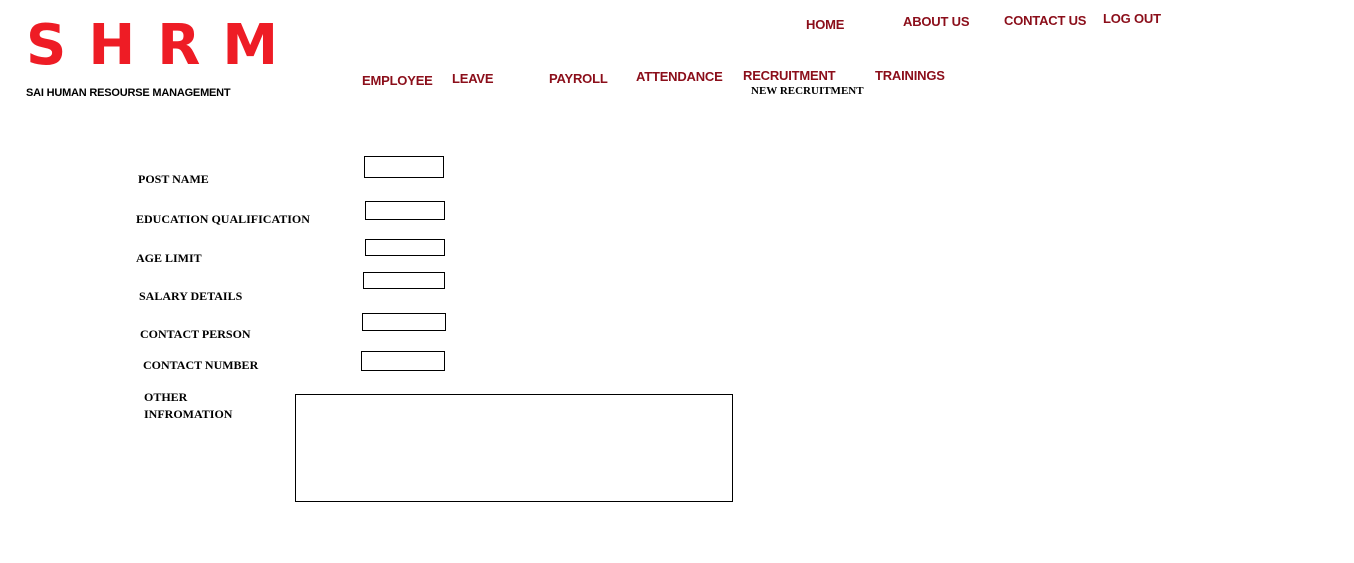 This screenshot has height=563, width=1354. Describe the element at coordinates (404, 167) in the screenshot. I see `post-name-input` at that location.